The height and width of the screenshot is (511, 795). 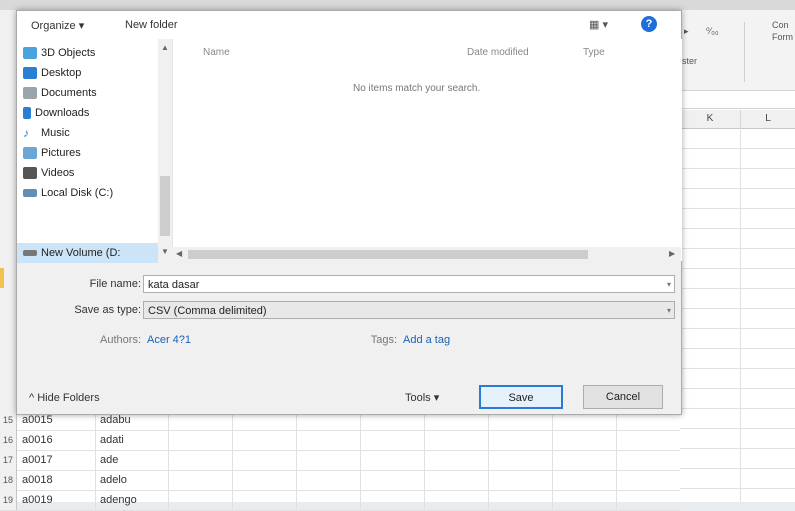 I want to click on nav-item-label: Videos, so click(x=58, y=173).